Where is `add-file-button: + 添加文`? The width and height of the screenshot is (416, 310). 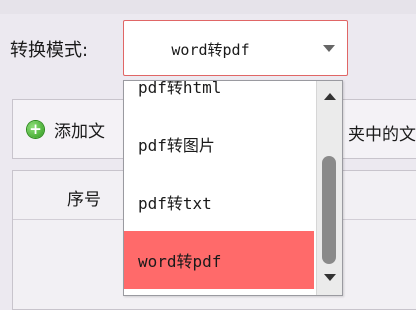
add-file-button: + 添加文 is located at coordinates (66, 129).